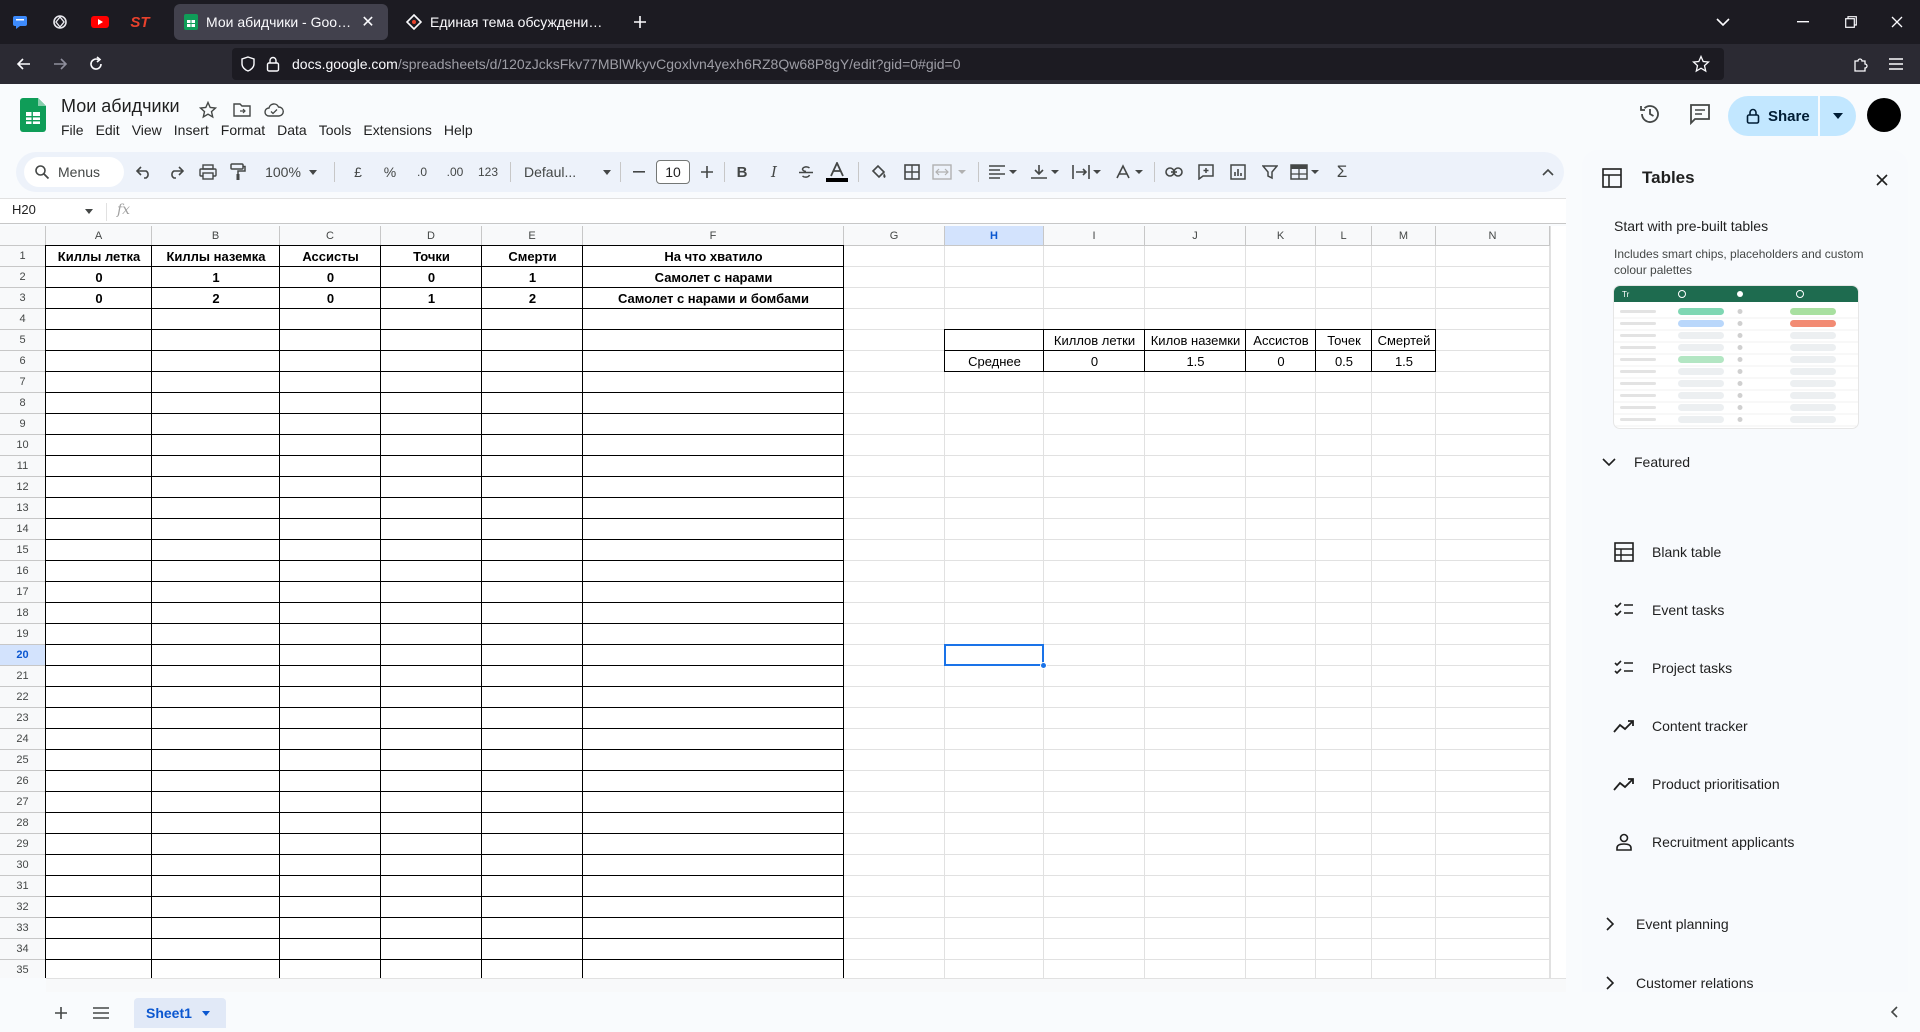 The width and height of the screenshot is (1920, 1032). Describe the element at coordinates (1195, 236) in the screenshot. I see `column-header-j: J` at that location.